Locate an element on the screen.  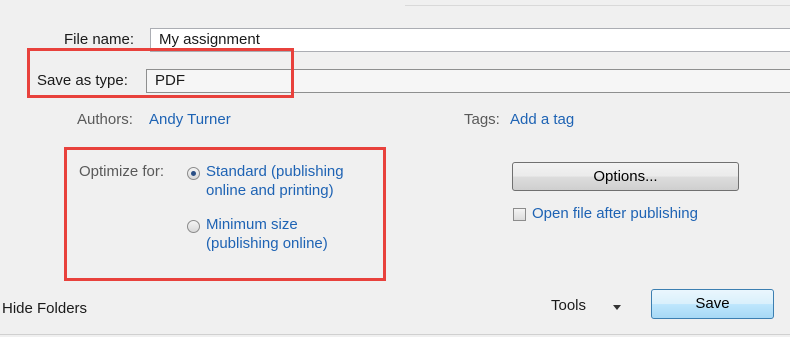
authors-label: Authors: is located at coordinates (105, 119).